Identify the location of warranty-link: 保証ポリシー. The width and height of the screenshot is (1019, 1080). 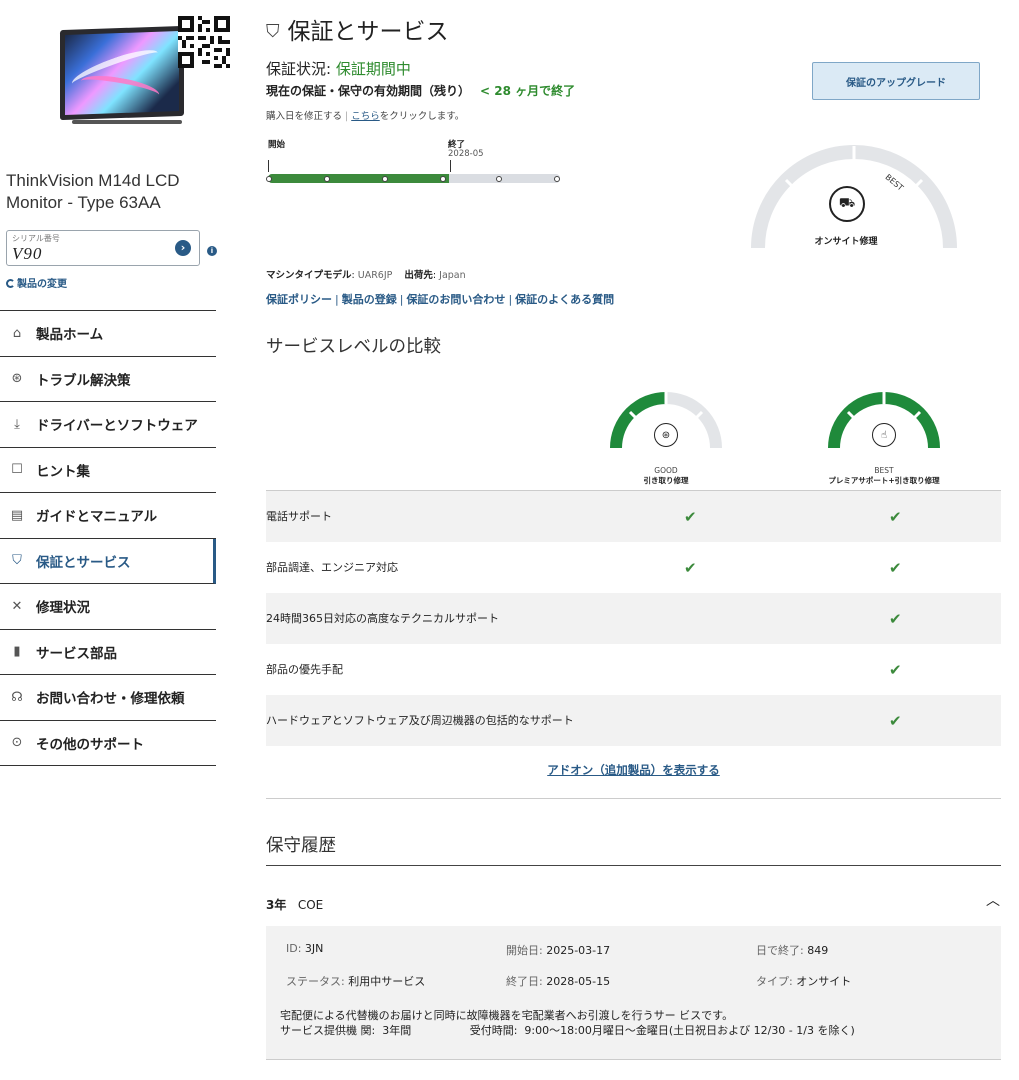
(299, 299).